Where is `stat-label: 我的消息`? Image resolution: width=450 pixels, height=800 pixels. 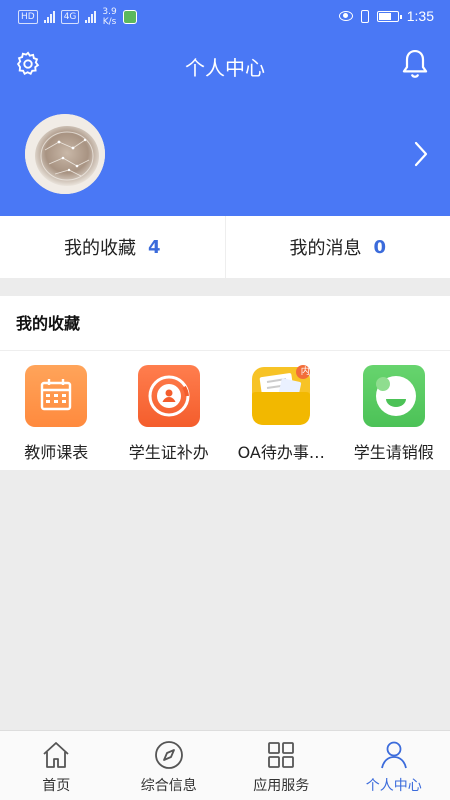 stat-label: 我的消息 is located at coordinates (325, 248).